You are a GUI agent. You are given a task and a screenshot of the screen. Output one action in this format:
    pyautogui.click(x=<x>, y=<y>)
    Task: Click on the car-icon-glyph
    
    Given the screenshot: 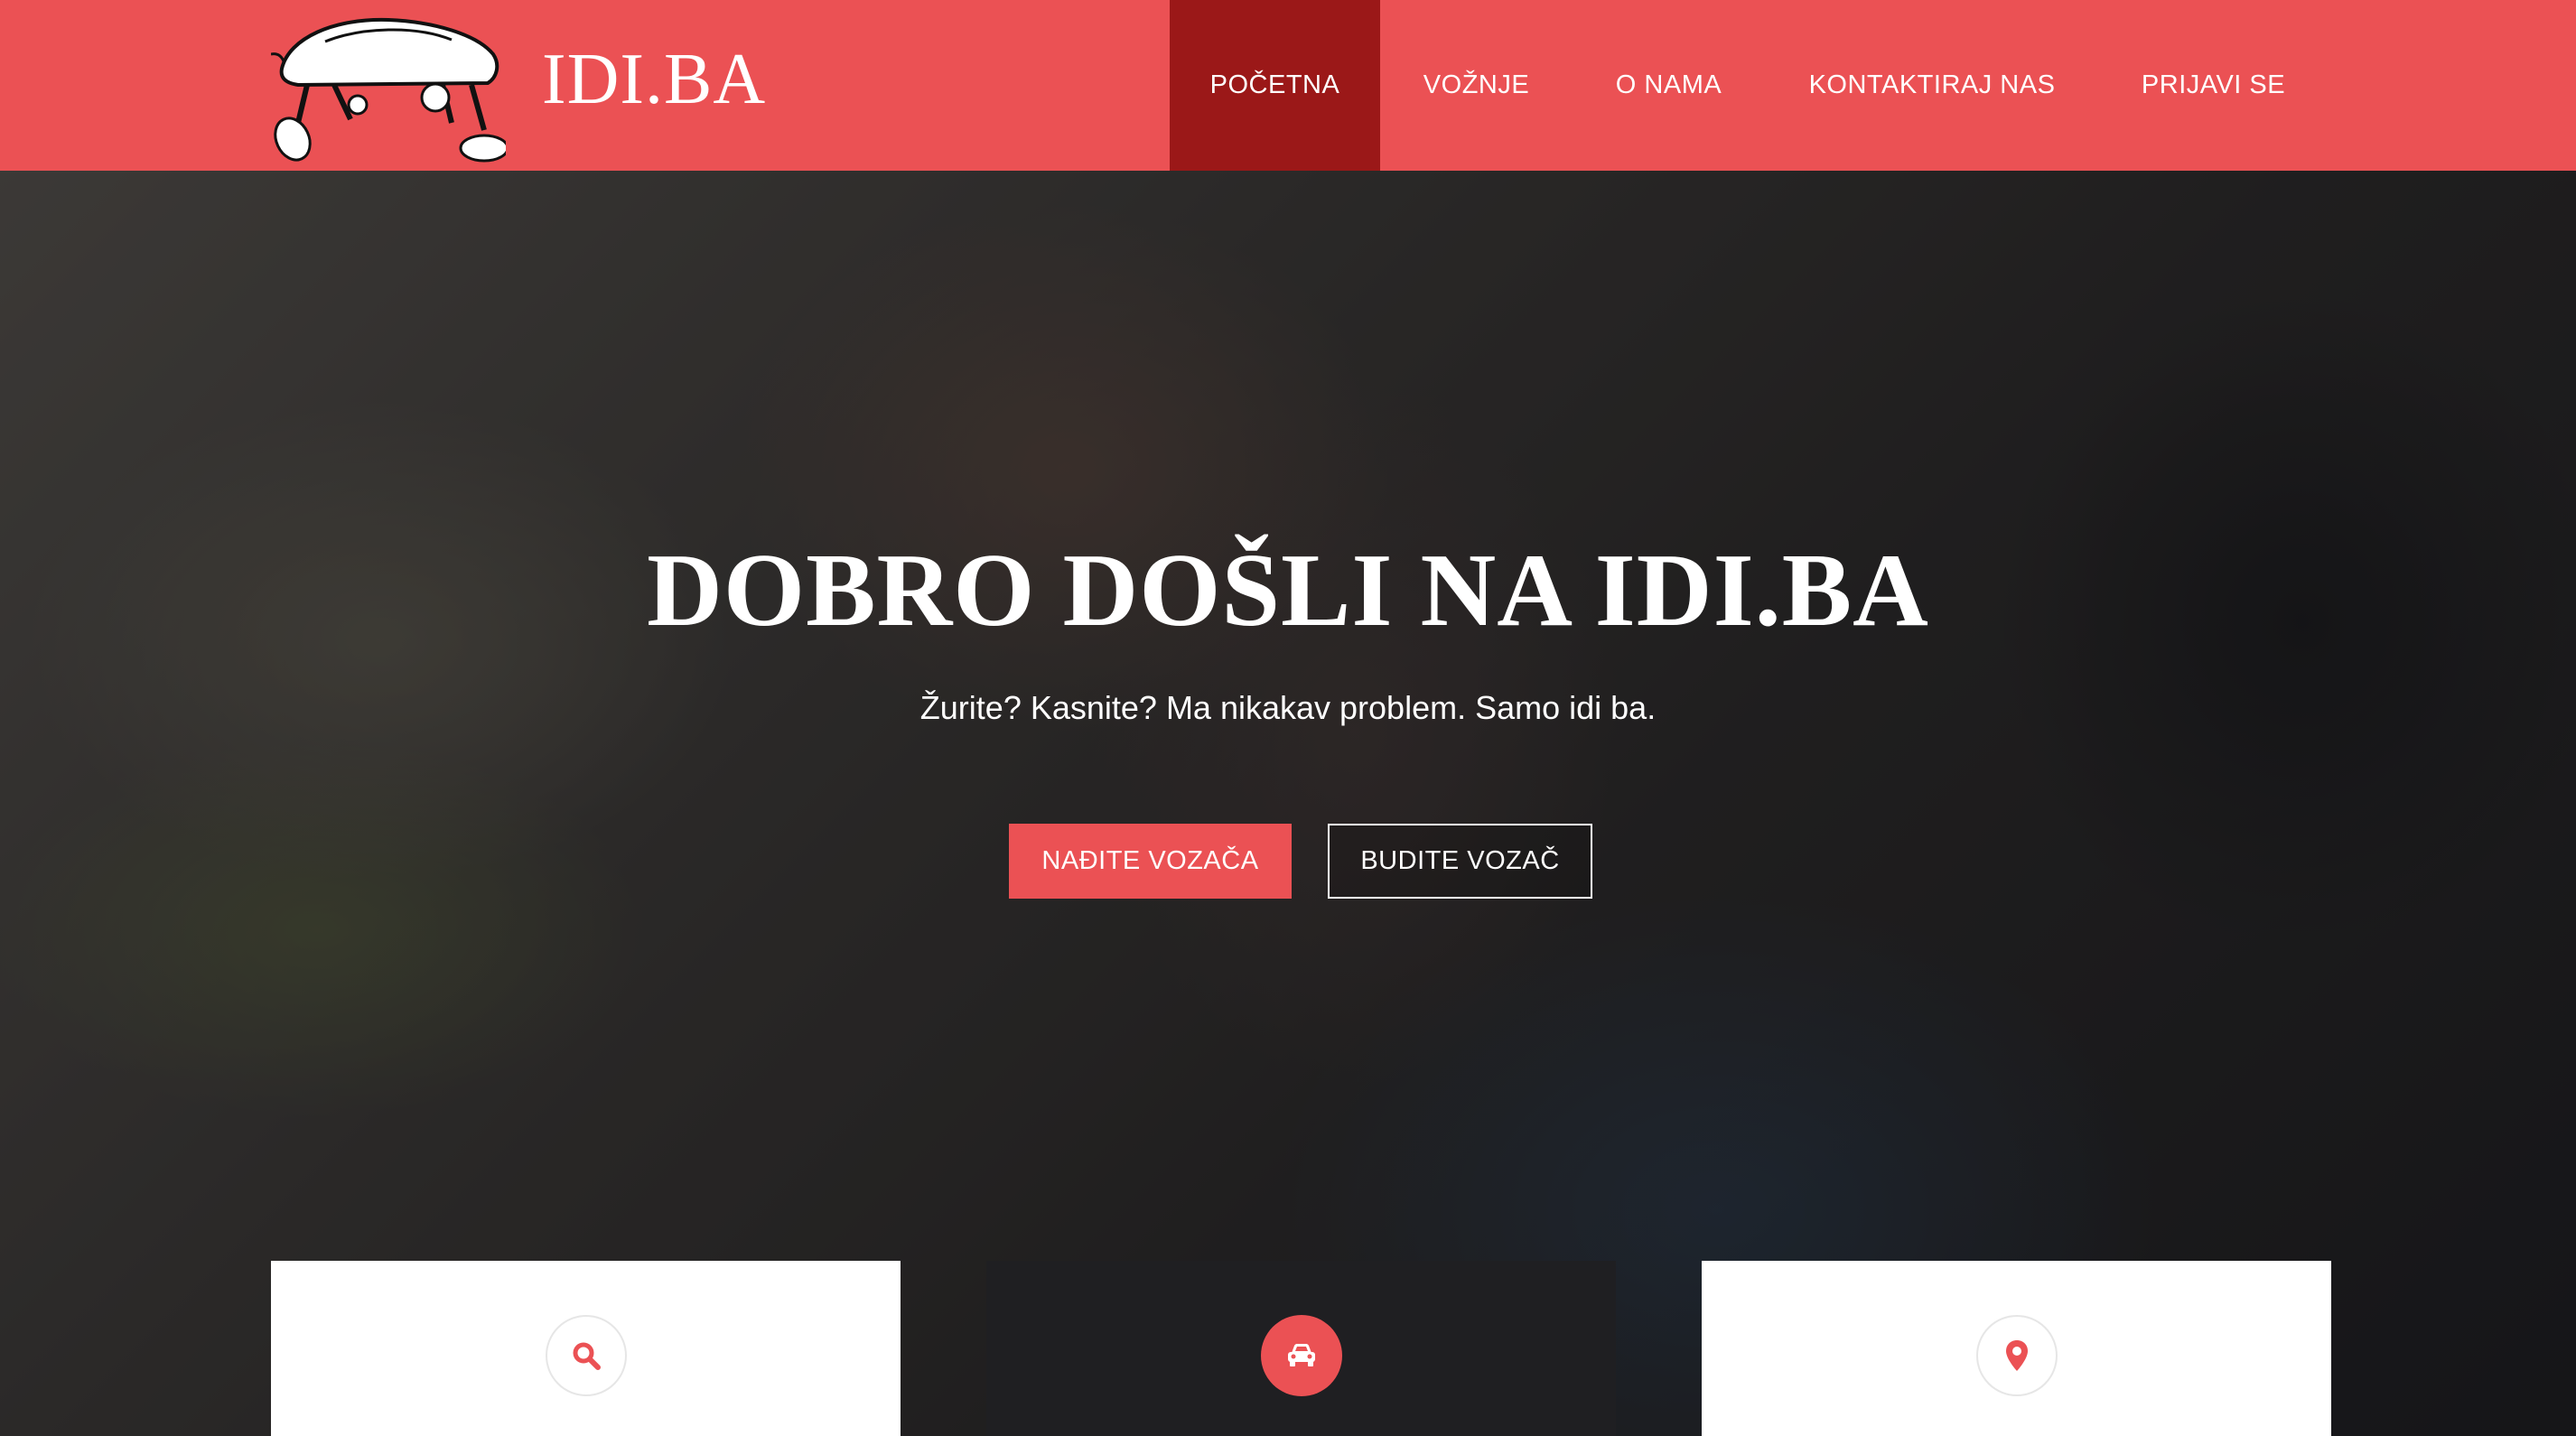 What is the action you would take?
    pyautogui.click(x=1301, y=1355)
    